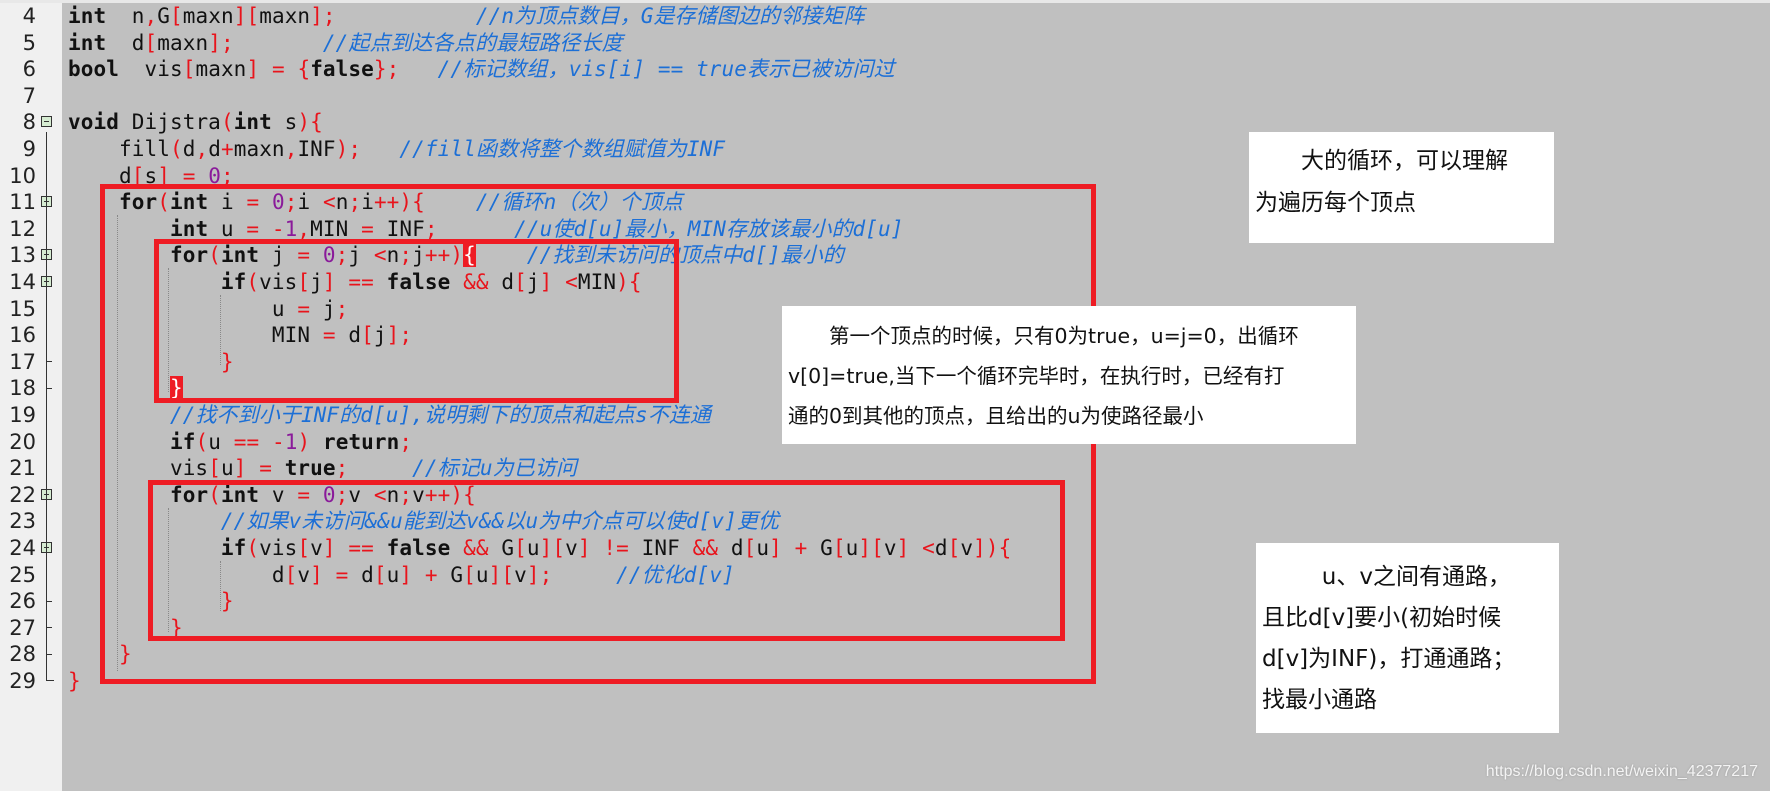 This screenshot has width=1770, height=791. What do you see at coordinates (29, 122) in the screenshot?
I see `line-number: 8` at bounding box center [29, 122].